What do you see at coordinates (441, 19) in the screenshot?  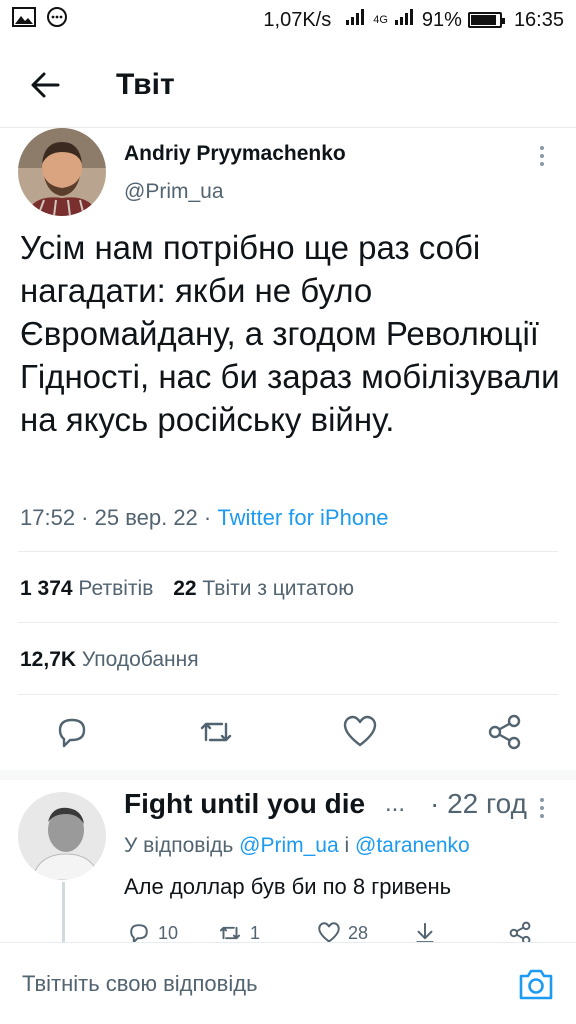 I see `battery-percent: 91%` at bounding box center [441, 19].